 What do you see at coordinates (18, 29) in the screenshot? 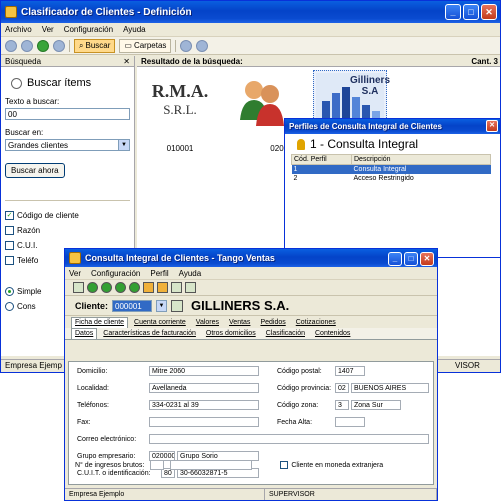
I see `menu-archivo: Archivo` at bounding box center [18, 29].